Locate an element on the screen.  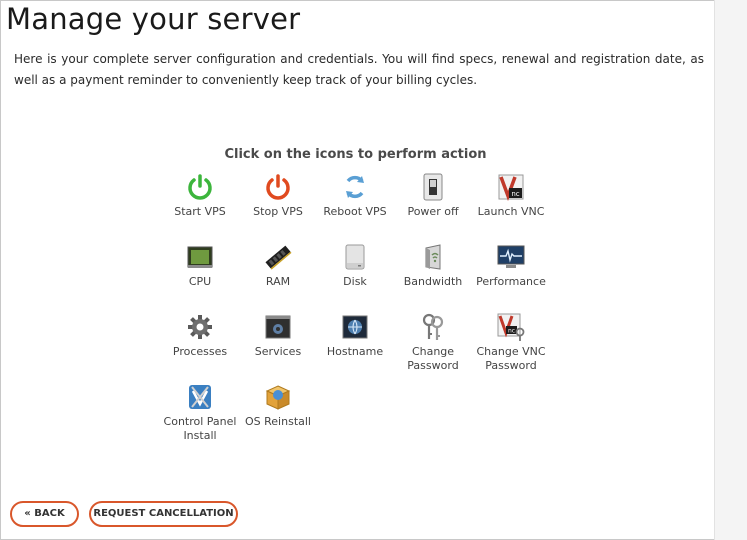
processes-gear-icon is located at coordinates (200, 327).